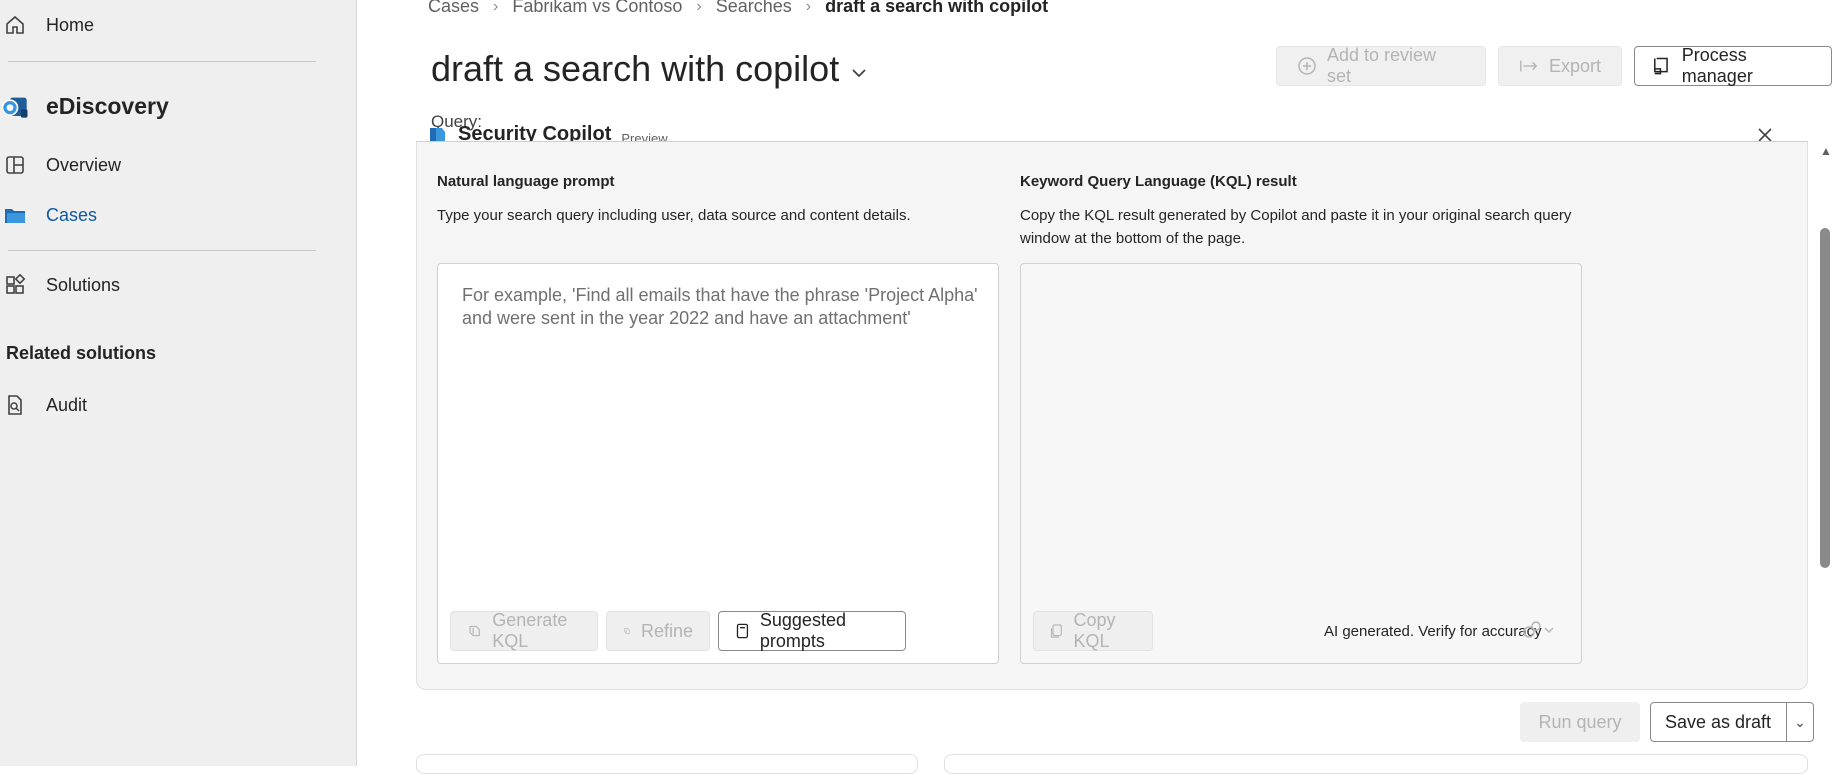 The width and height of the screenshot is (1834, 774). Describe the element at coordinates (1765, 134) in the screenshot. I see `close-icon` at that location.